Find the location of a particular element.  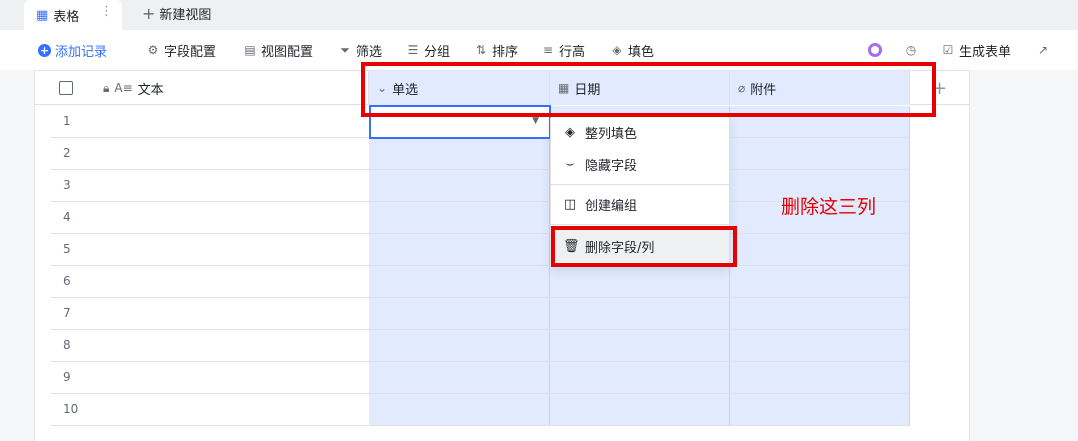

layout-icon: ◫ is located at coordinates (570, 204).